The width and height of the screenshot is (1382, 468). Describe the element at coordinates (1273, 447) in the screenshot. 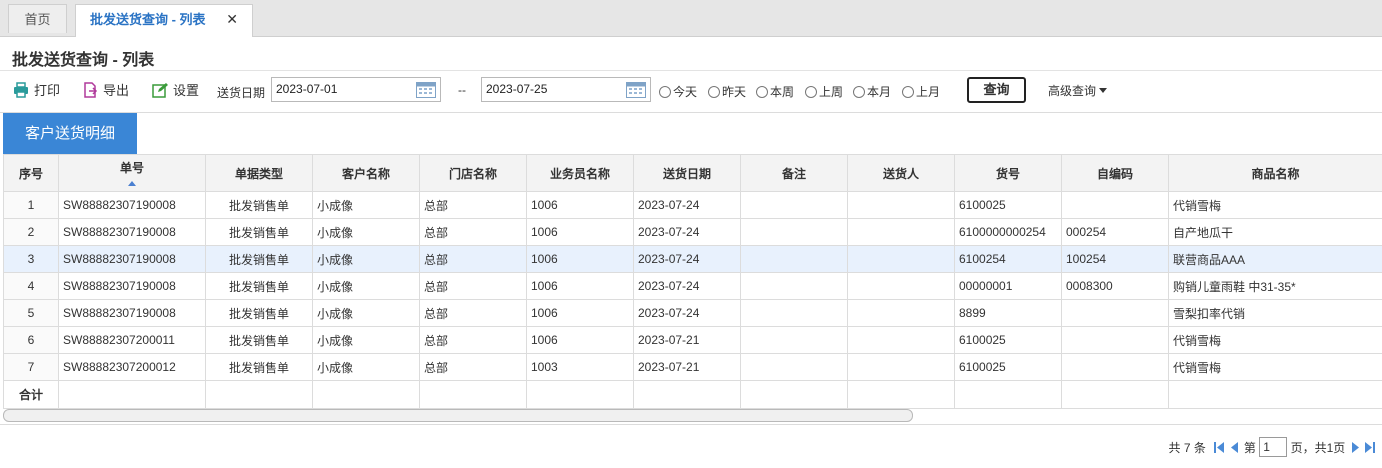

I see `page-number-input: 1` at that location.